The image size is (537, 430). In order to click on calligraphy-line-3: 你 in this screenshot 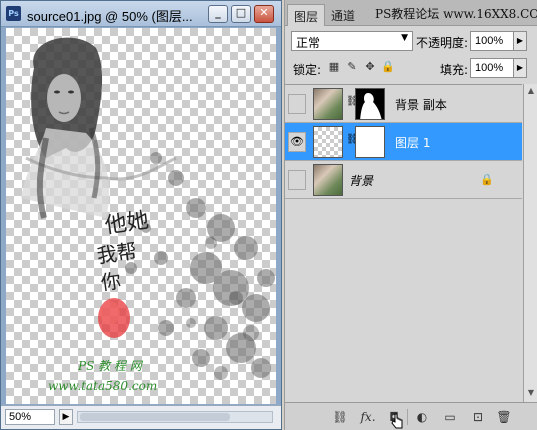, I will do `click(110, 281)`.